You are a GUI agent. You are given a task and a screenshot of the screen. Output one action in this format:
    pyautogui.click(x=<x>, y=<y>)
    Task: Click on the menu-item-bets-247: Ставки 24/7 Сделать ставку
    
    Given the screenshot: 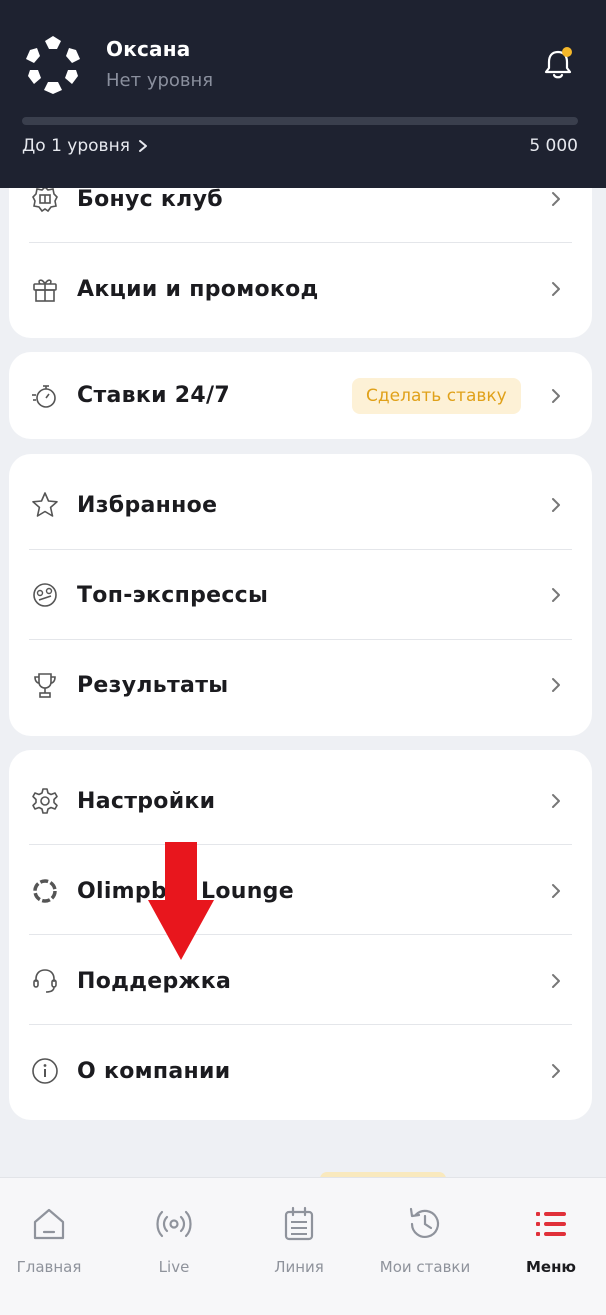 What is the action you would take?
    pyautogui.click(x=300, y=395)
    